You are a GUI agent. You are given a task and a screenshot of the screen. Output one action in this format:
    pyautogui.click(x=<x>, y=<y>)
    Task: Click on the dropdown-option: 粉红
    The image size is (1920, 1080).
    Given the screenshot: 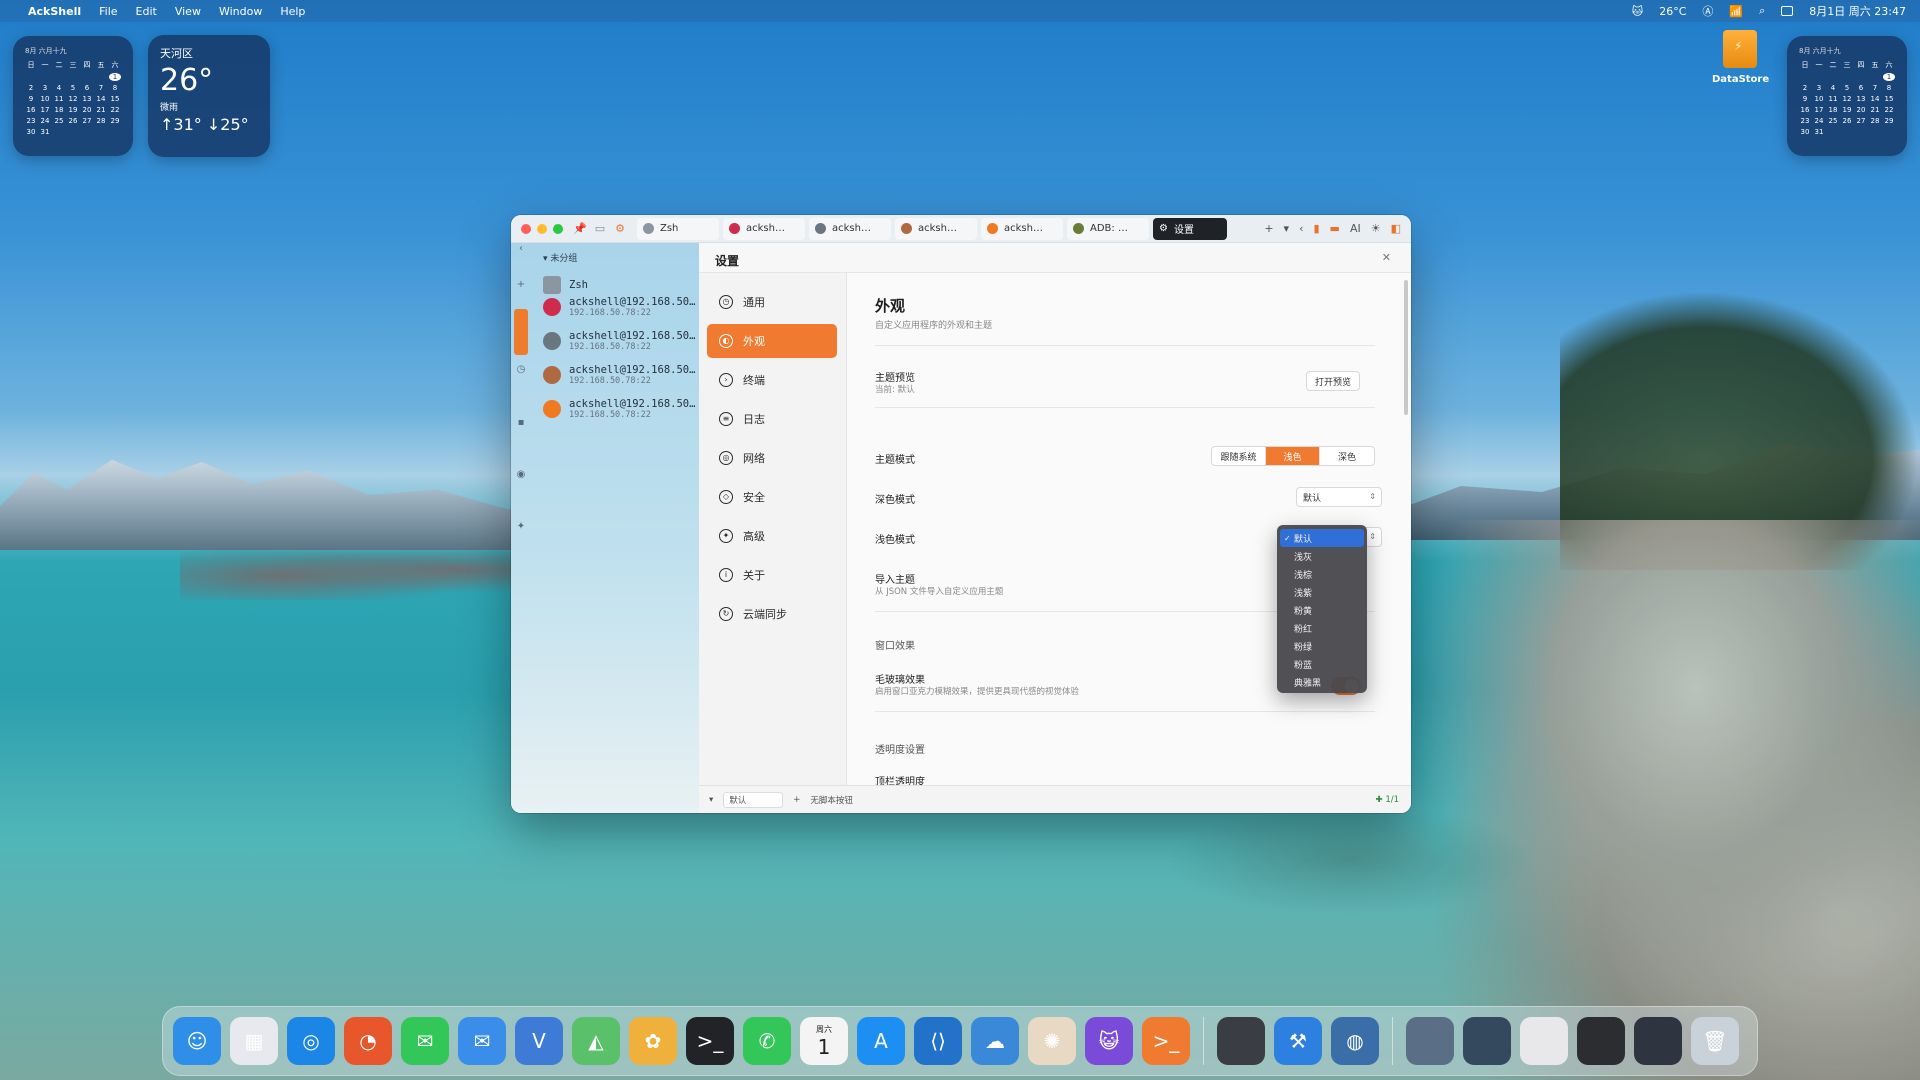 What is the action you would take?
    pyautogui.click(x=1322, y=628)
    